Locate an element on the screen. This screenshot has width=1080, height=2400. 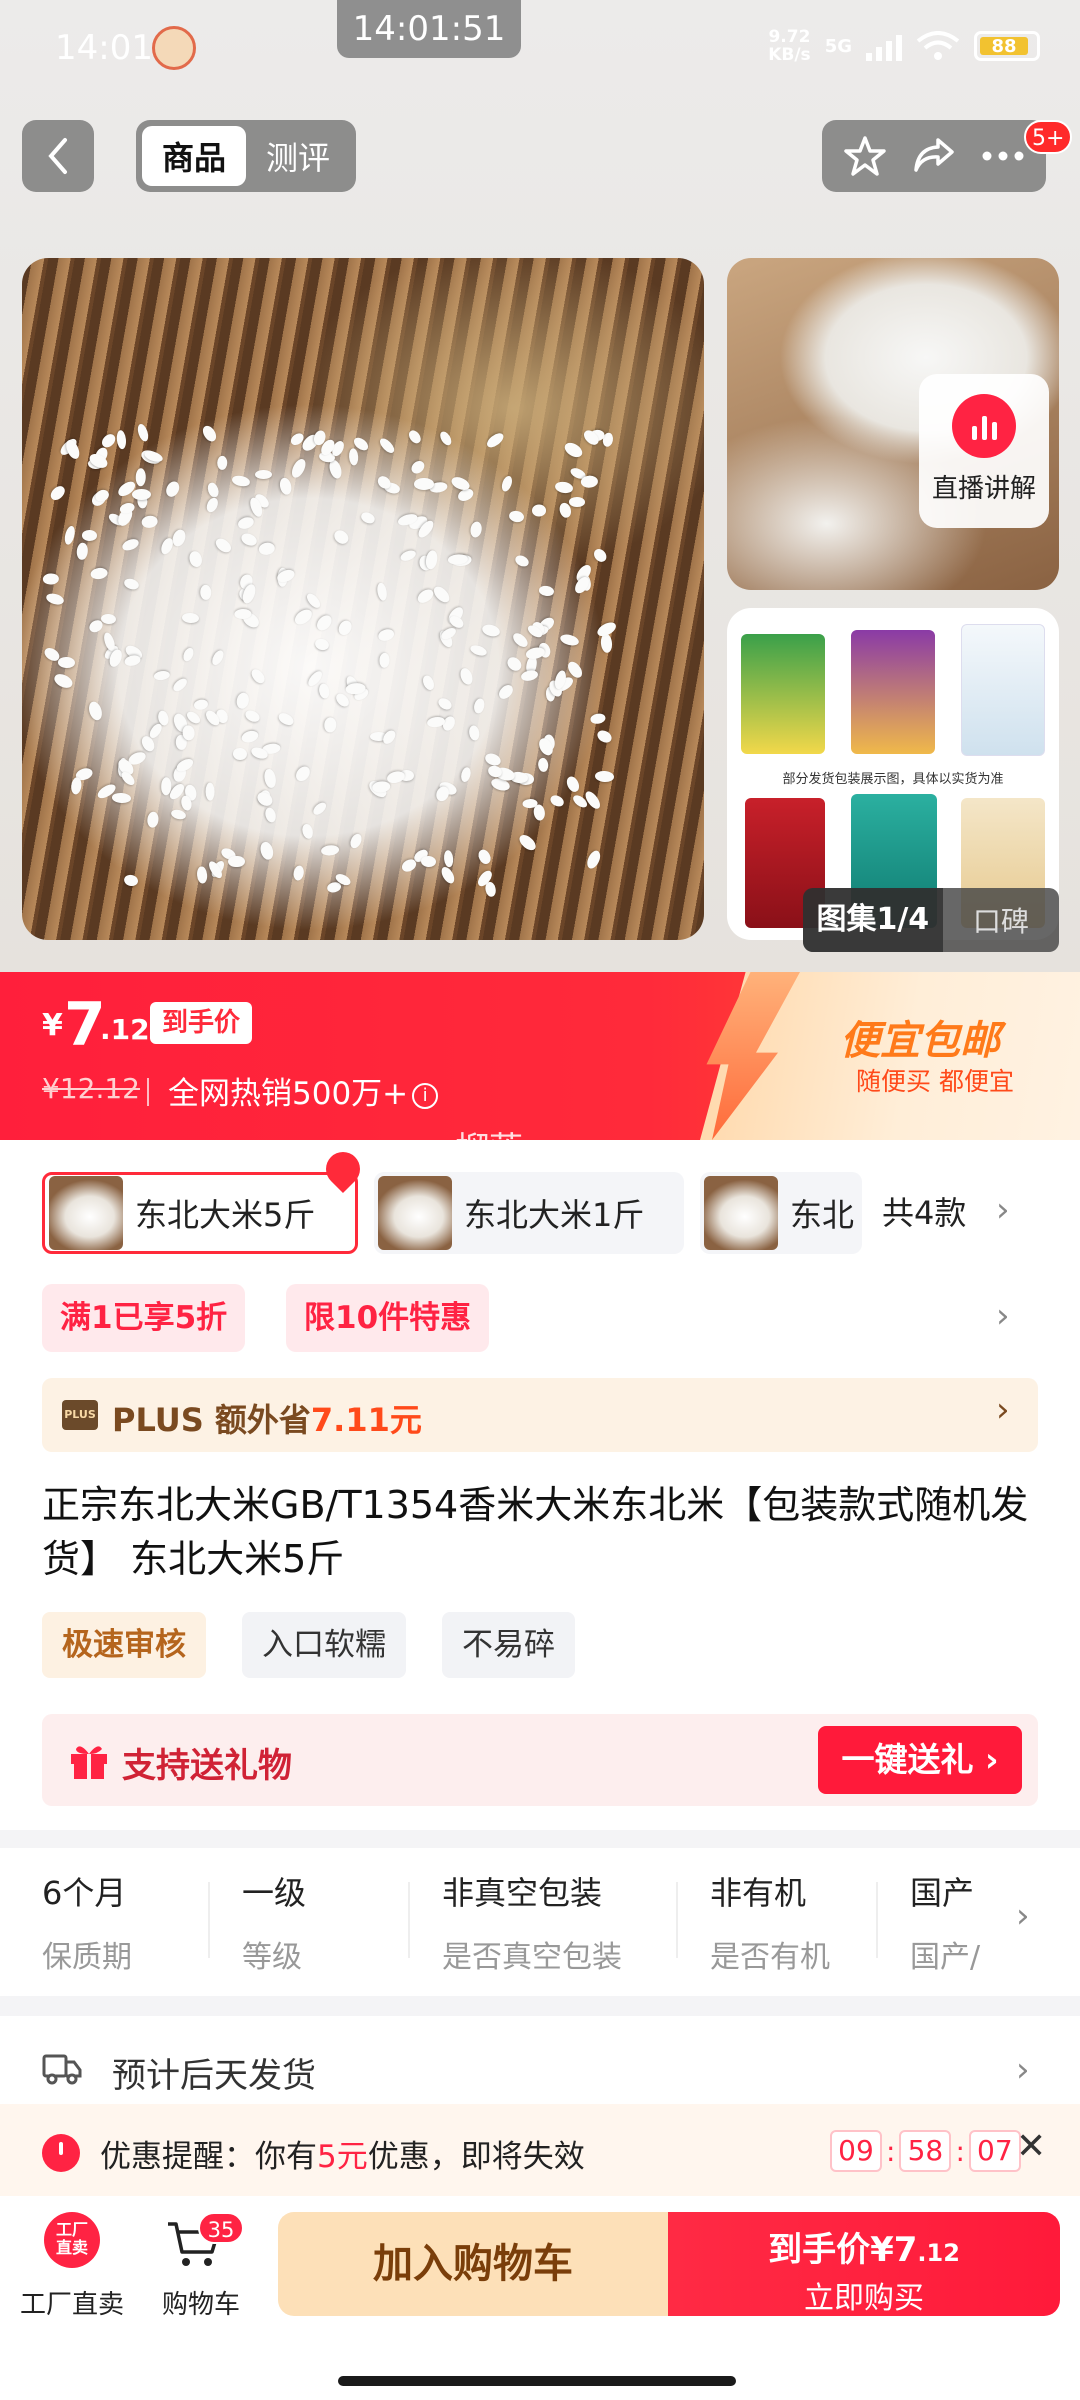
tab-product: 商品 is located at coordinates (194, 156).